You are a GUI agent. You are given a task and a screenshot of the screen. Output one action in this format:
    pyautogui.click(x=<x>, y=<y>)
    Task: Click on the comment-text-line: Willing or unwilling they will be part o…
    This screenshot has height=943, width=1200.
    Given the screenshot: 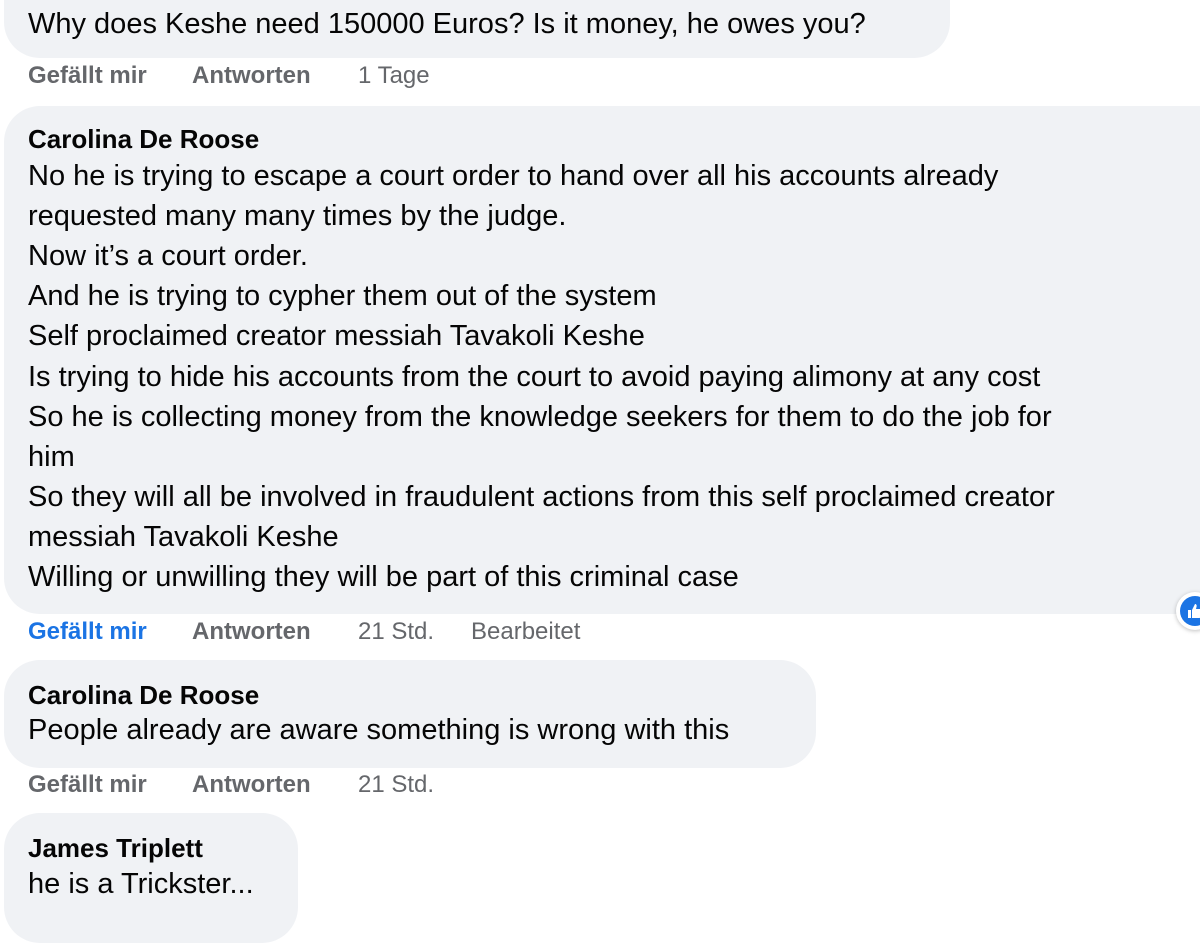 What is the action you would take?
    pyautogui.click(x=383, y=577)
    